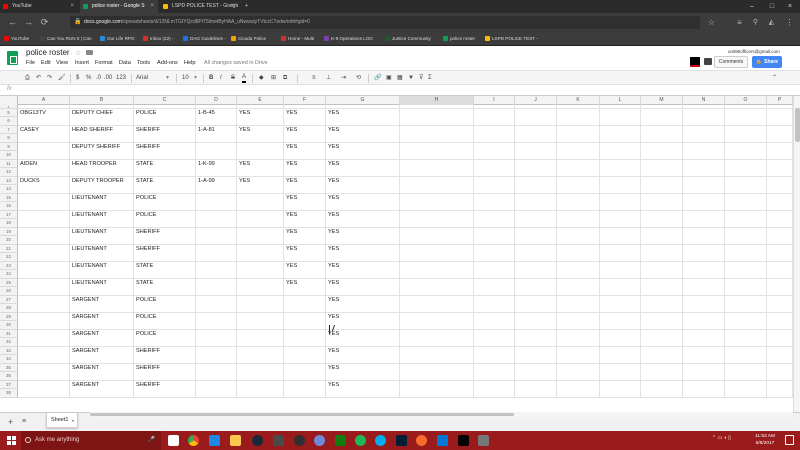 This screenshot has width=800, height=450. What do you see at coordinates (165, 202) in the screenshot?
I see `cell: POLICE` at bounding box center [165, 202].